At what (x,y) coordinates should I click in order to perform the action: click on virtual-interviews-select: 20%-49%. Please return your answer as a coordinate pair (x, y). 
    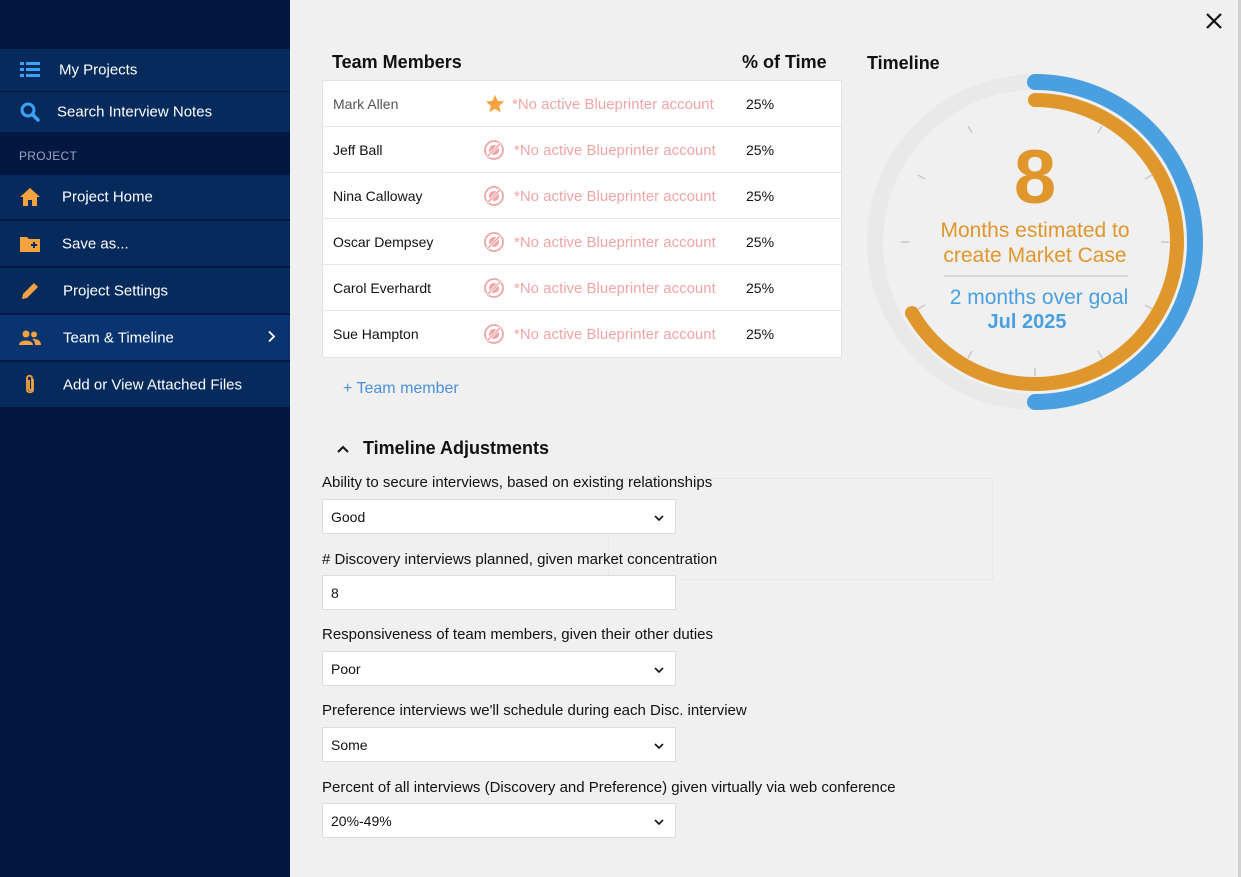
    Looking at the image, I should click on (499, 820).